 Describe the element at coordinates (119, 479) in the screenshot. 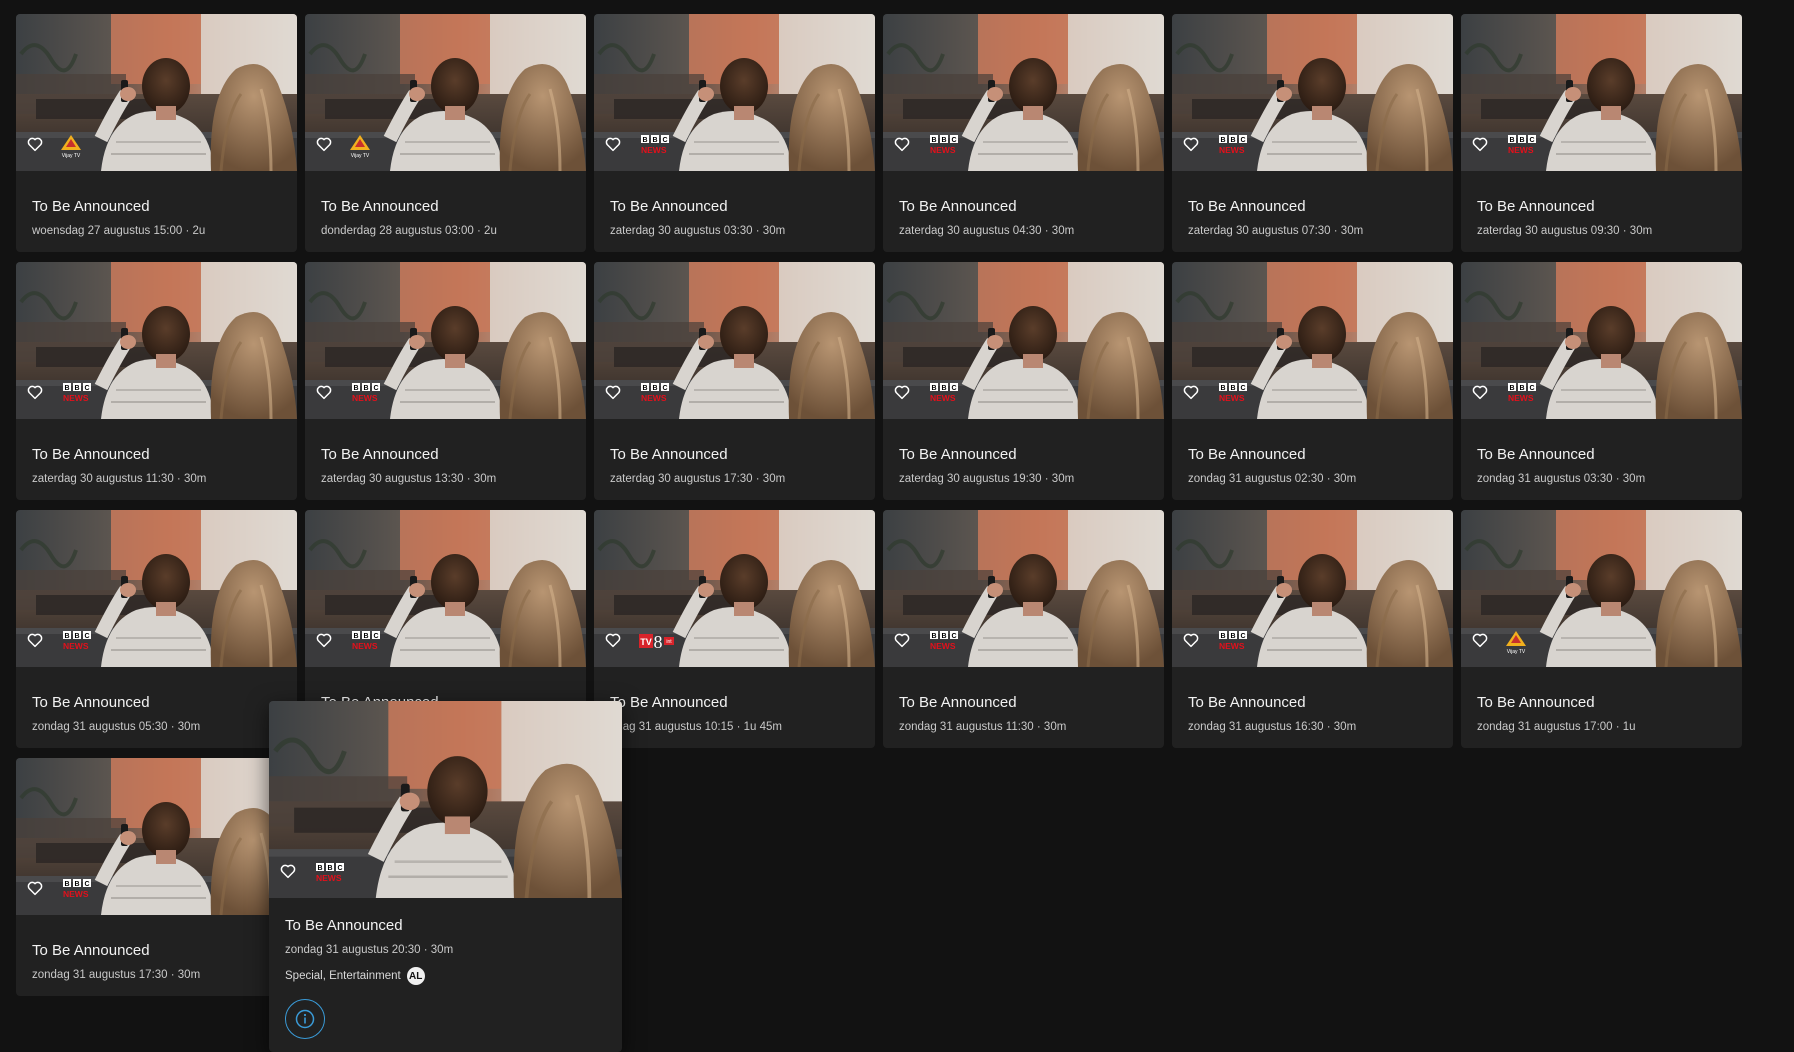

I see `program-datetime: zaterdag 30 augustus 11:30 · 30m` at that location.